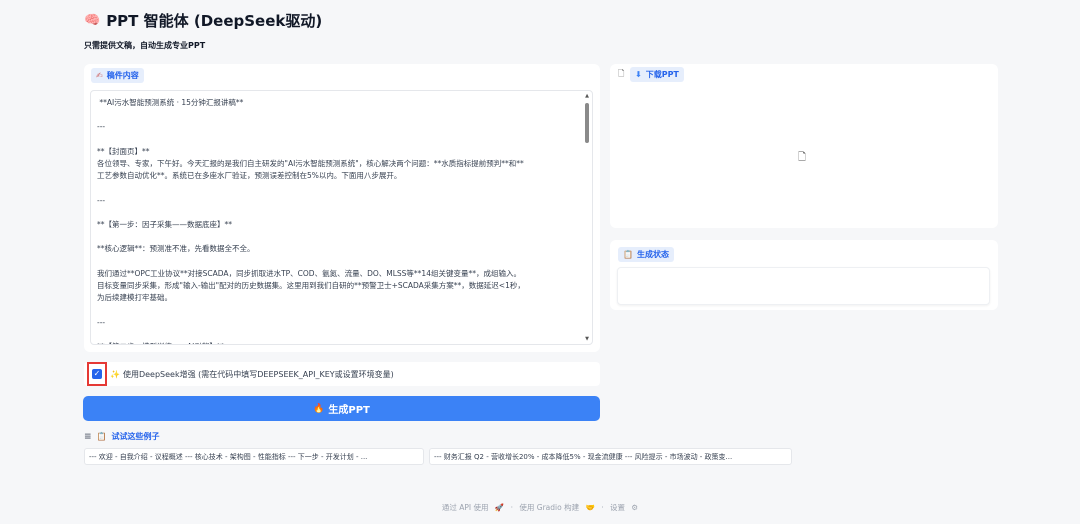 This screenshot has height=524, width=1080. Describe the element at coordinates (634, 507) in the screenshot. I see `gear-icon: ⚙` at that location.